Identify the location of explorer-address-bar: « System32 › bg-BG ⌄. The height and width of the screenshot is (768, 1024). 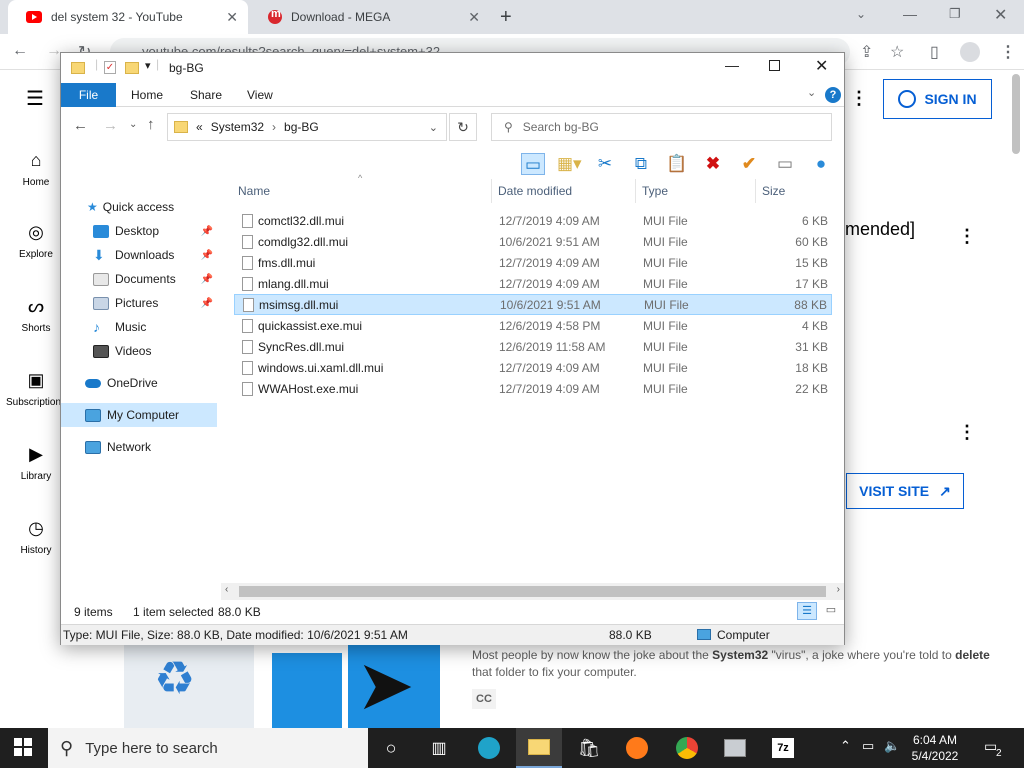
(307, 127).